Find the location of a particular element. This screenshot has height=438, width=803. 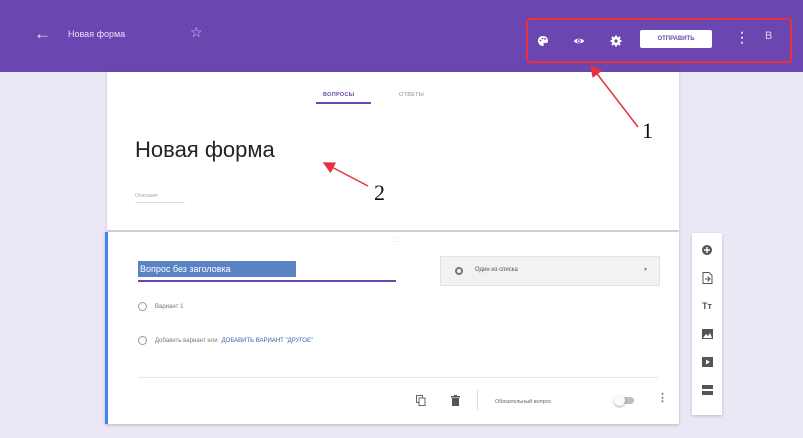

add-image-icon is located at coordinates (707, 334).